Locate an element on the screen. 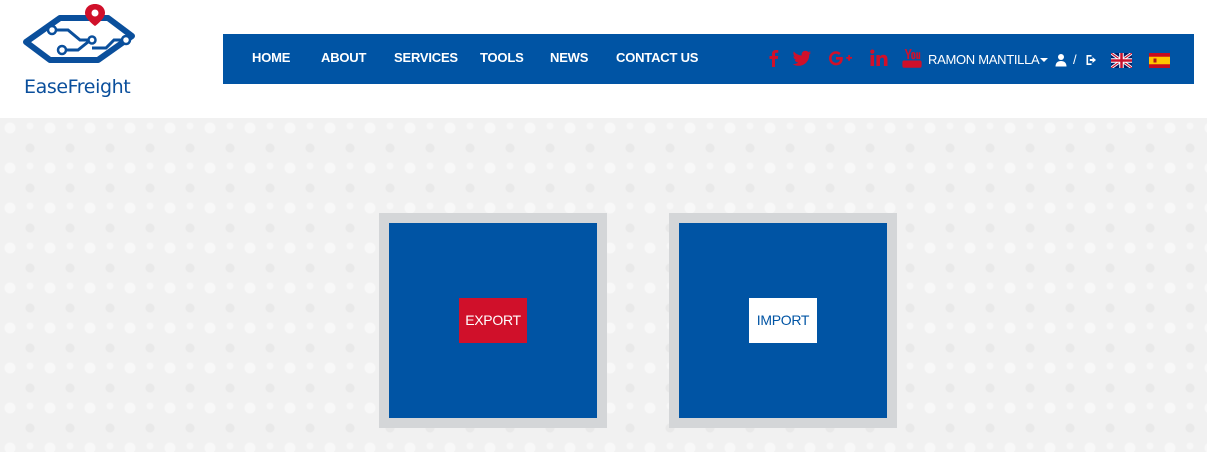 The width and height of the screenshot is (1207, 452). export-card: EXPORT is located at coordinates (493, 320).